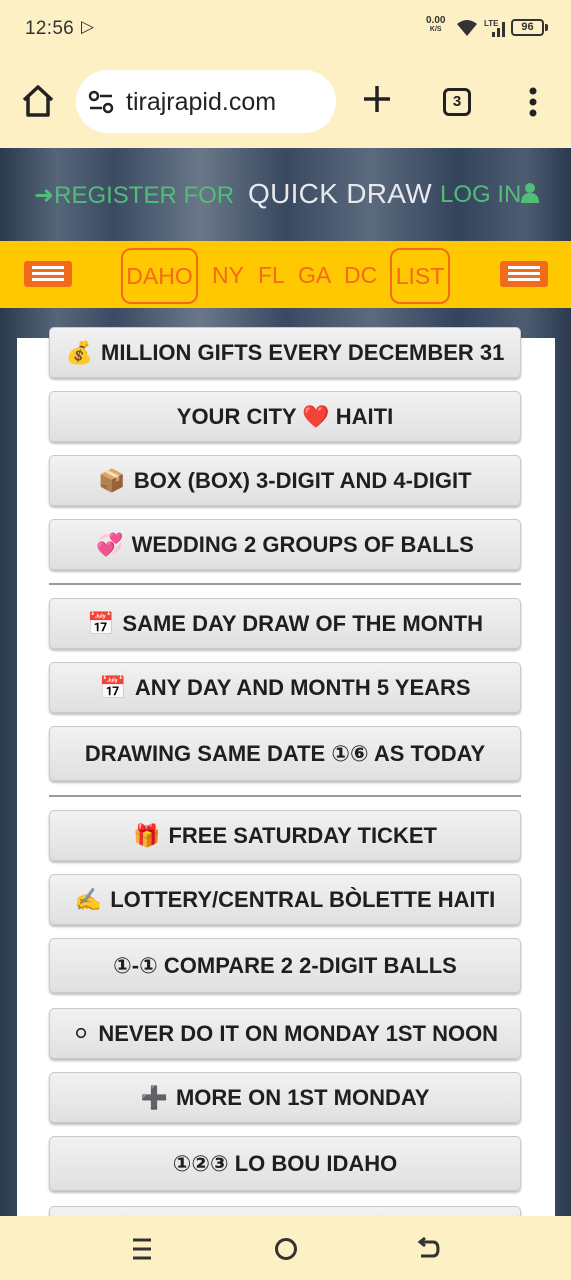  I want to click on tab-count: 3, so click(457, 101).